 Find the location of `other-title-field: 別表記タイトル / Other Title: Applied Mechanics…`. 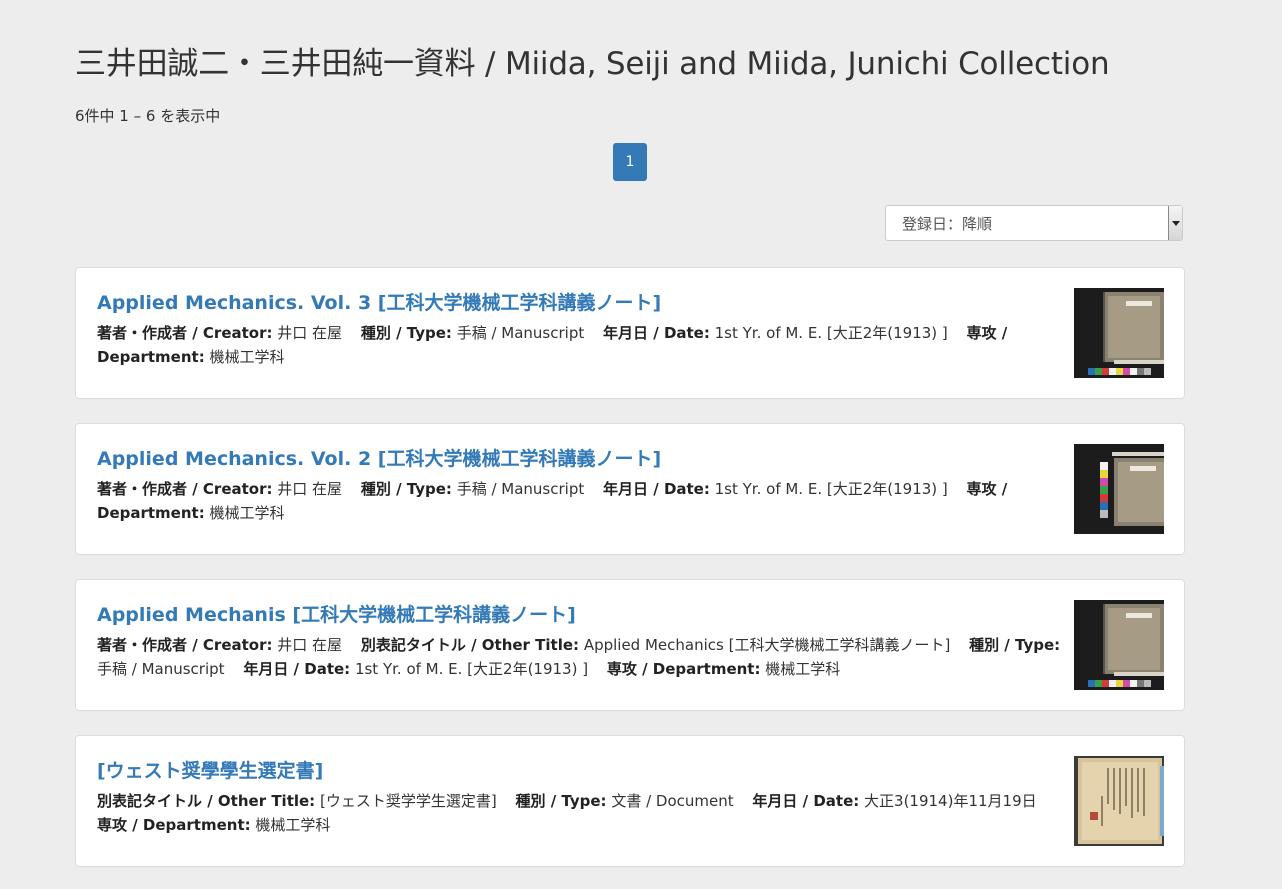

other-title-field: 別表記タイトル / Other Title: Applied Mechanics… is located at coordinates (655, 645).